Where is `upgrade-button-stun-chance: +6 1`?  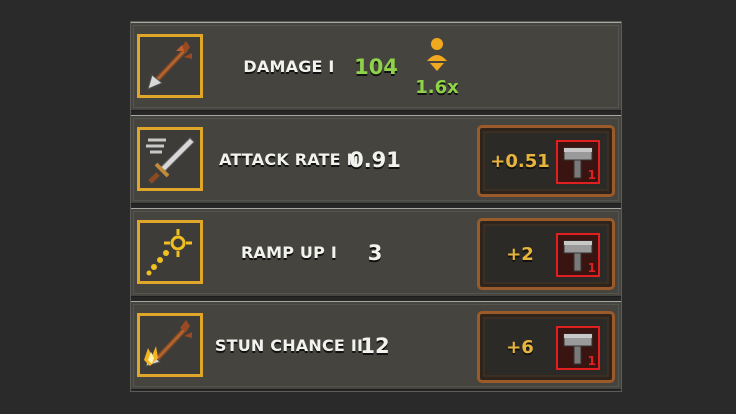 upgrade-button-stun-chance: +6 1 is located at coordinates (546, 347).